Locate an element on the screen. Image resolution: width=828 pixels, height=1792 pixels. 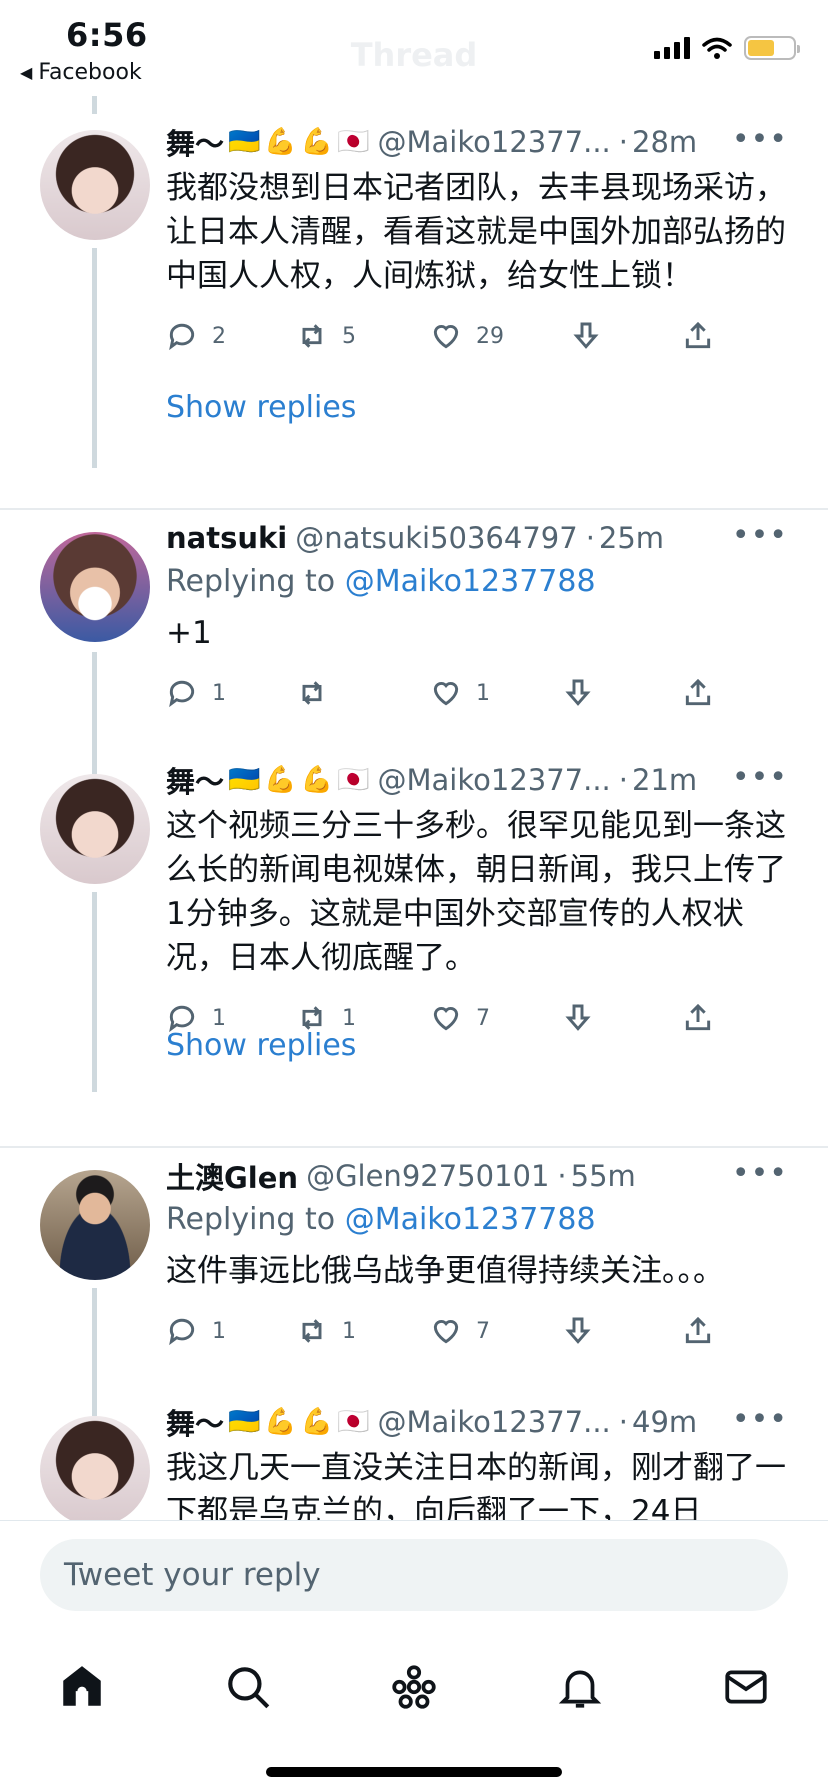
retweet-count: 5 is located at coordinates (349, 336).